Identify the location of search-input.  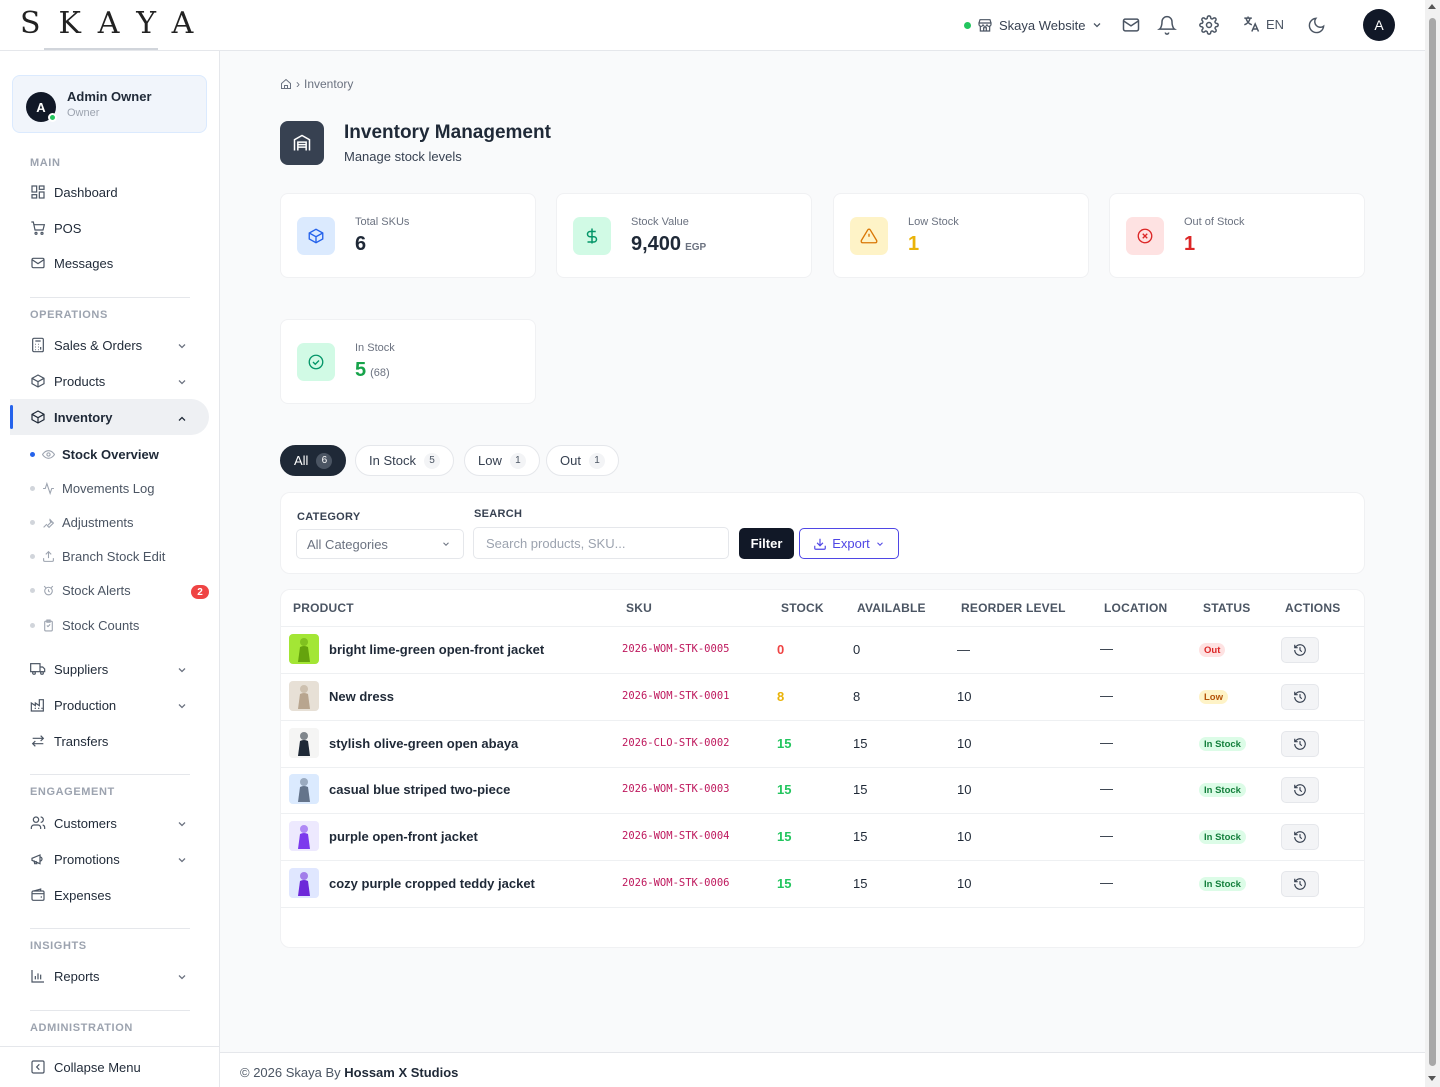
(601, 543).